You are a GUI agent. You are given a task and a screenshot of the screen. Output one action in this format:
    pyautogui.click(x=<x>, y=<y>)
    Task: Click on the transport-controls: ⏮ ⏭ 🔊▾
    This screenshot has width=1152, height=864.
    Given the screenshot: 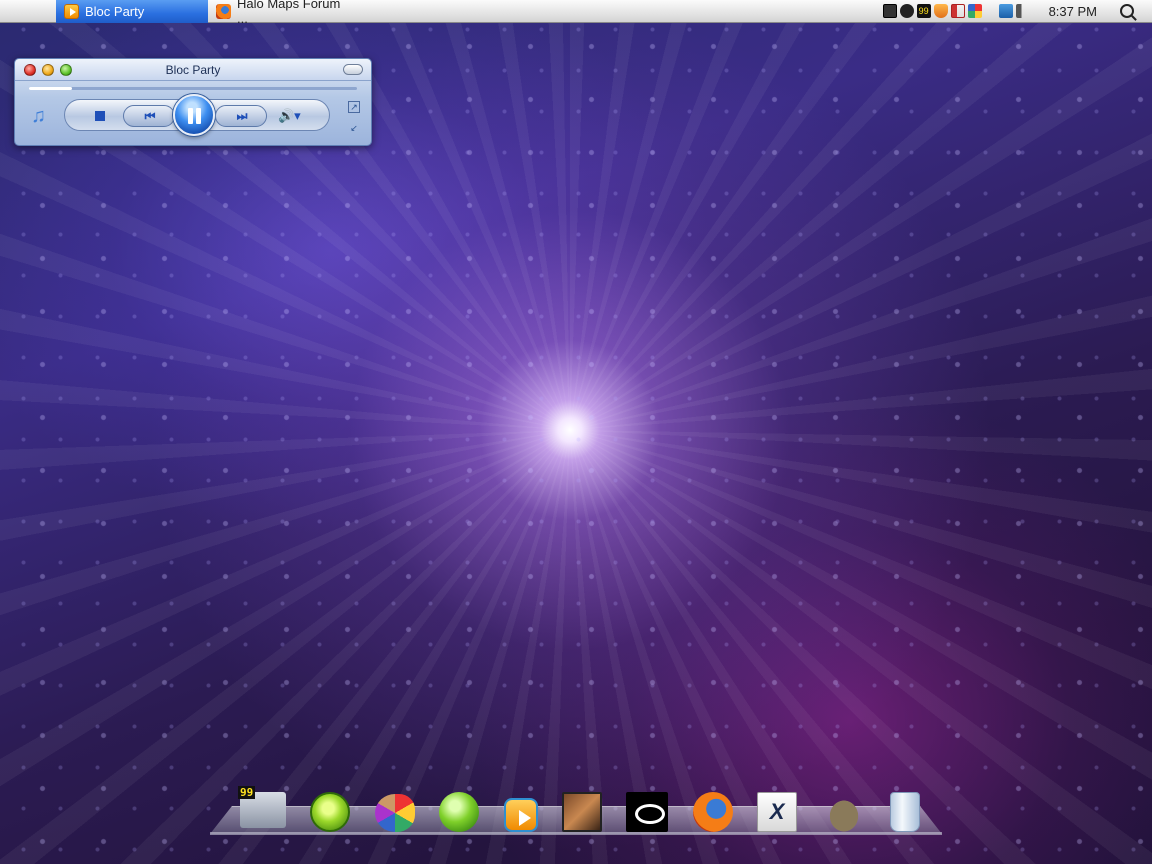 What is the action you would take?
    pyautogui.click(x=197, y=115)
    